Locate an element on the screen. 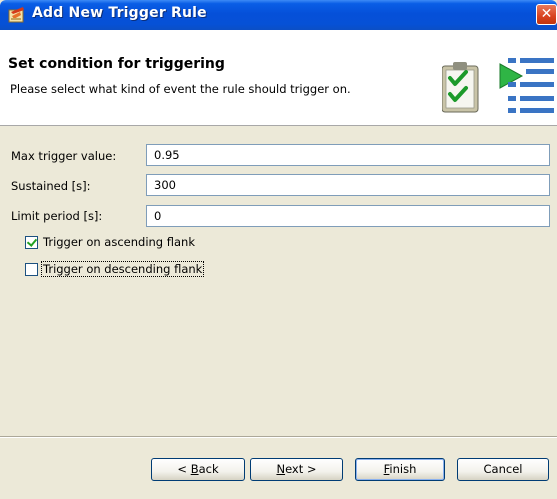 The width and height of the screenshot is (557, 499). descending-checkbox-label: Trigger on descending flank is located at coordinates (122, 269).